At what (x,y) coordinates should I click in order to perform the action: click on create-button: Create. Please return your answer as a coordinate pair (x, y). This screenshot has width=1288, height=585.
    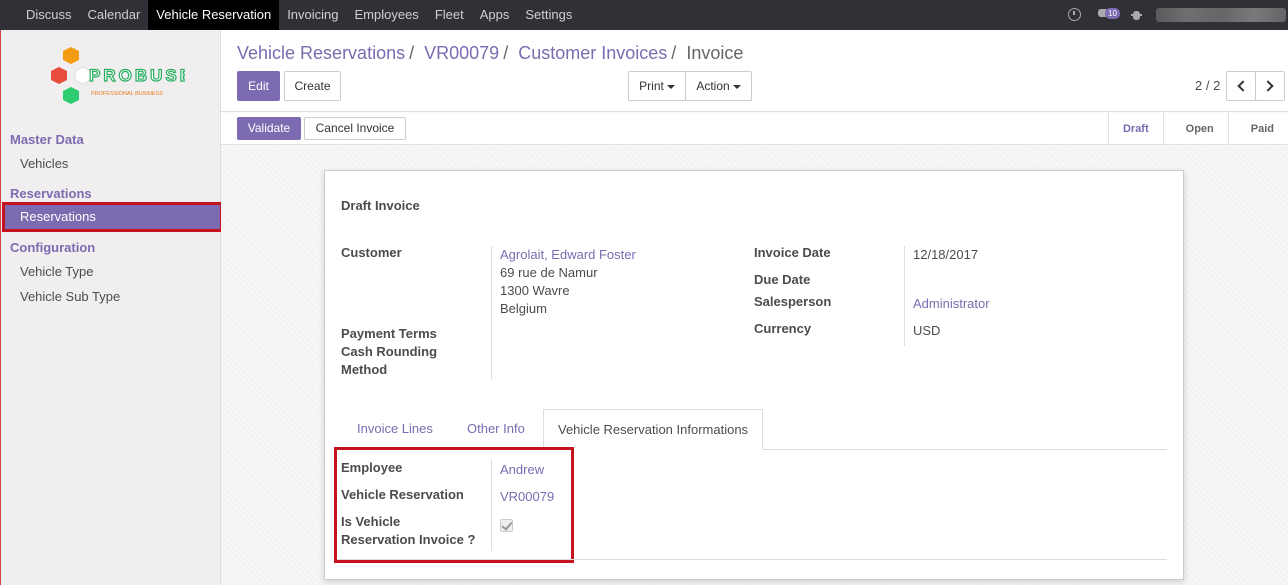
    Looking at the image, I should click on (312, 86).